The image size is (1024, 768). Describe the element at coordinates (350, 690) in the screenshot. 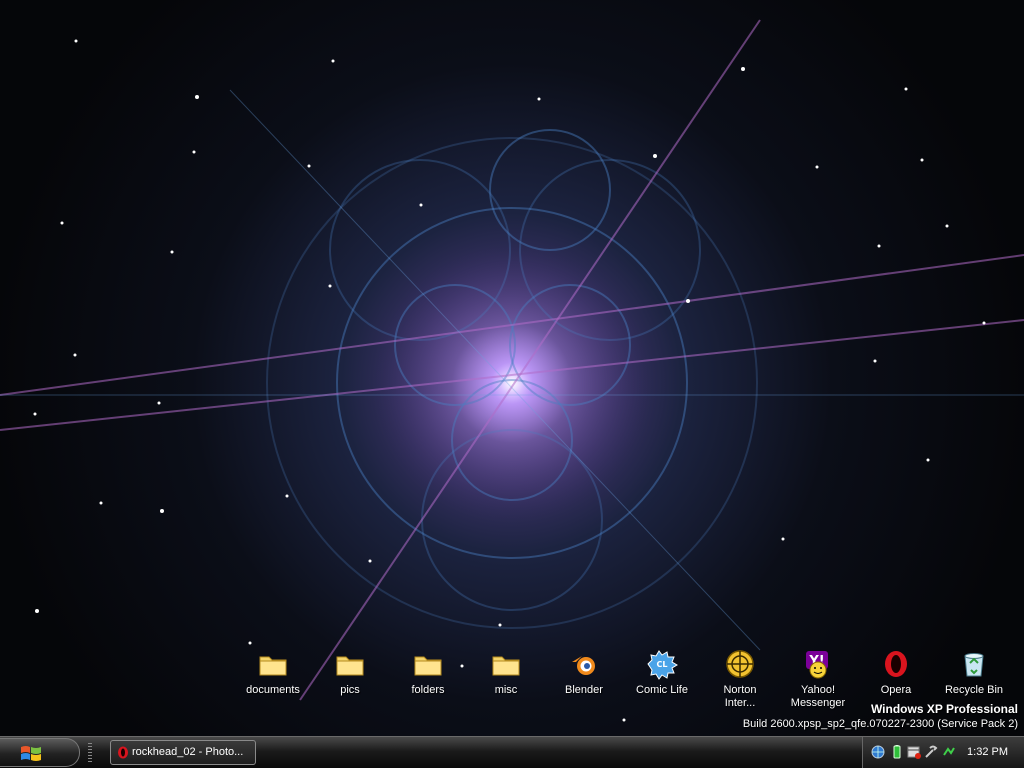

I see `desktop-icon-label: pics` at that location.